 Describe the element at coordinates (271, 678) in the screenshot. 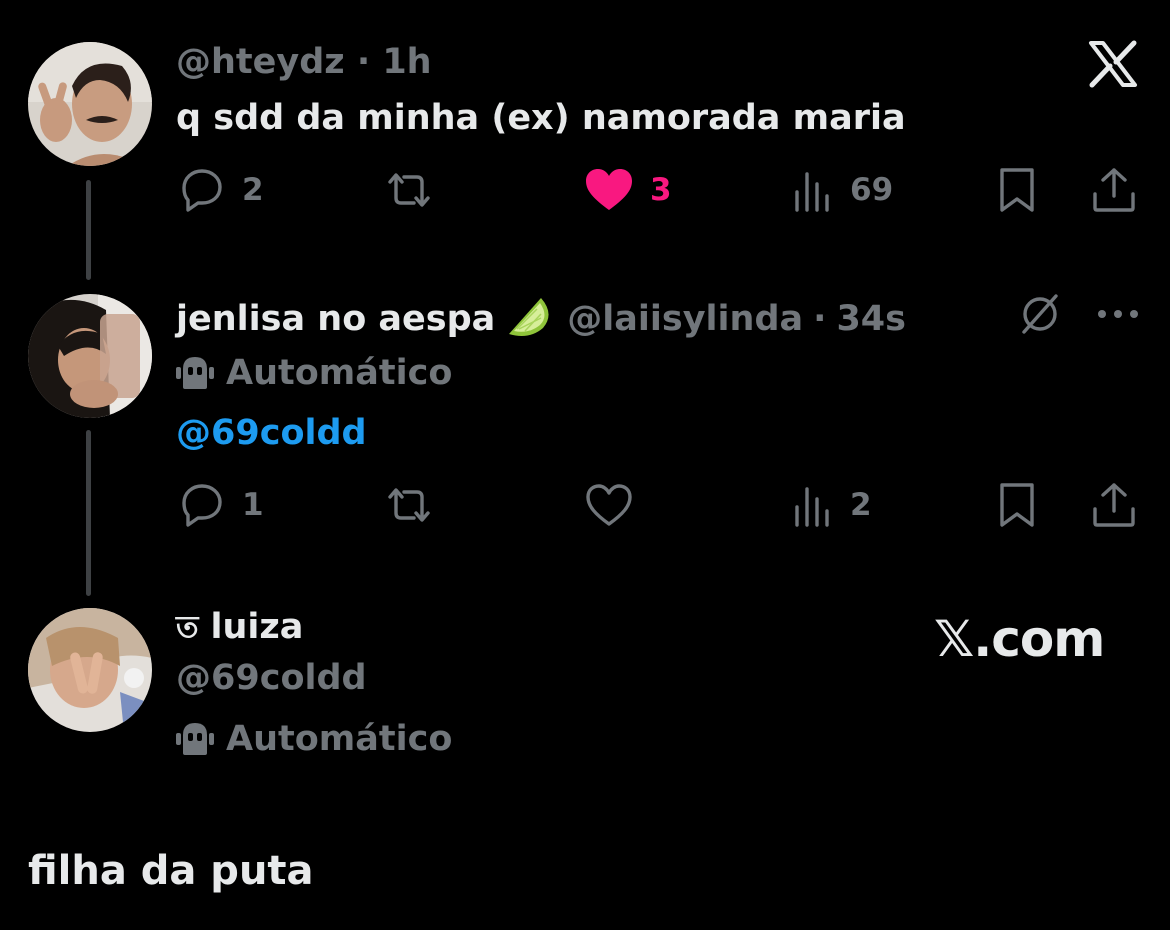

I see `profile-handle: @69coldd` at that location.